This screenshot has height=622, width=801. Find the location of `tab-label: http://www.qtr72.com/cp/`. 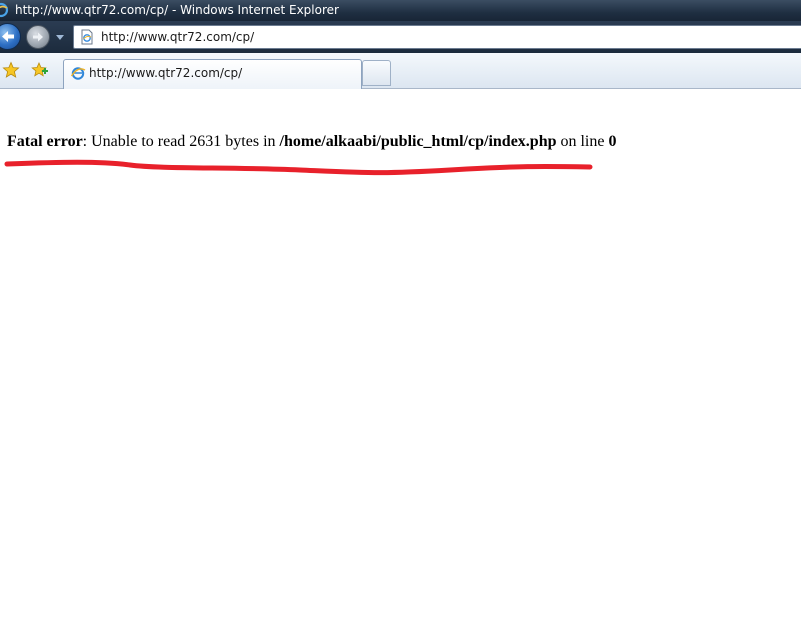

tab-label: http://www.qtr72.com/cp/ is located at coordinates (166, 73).